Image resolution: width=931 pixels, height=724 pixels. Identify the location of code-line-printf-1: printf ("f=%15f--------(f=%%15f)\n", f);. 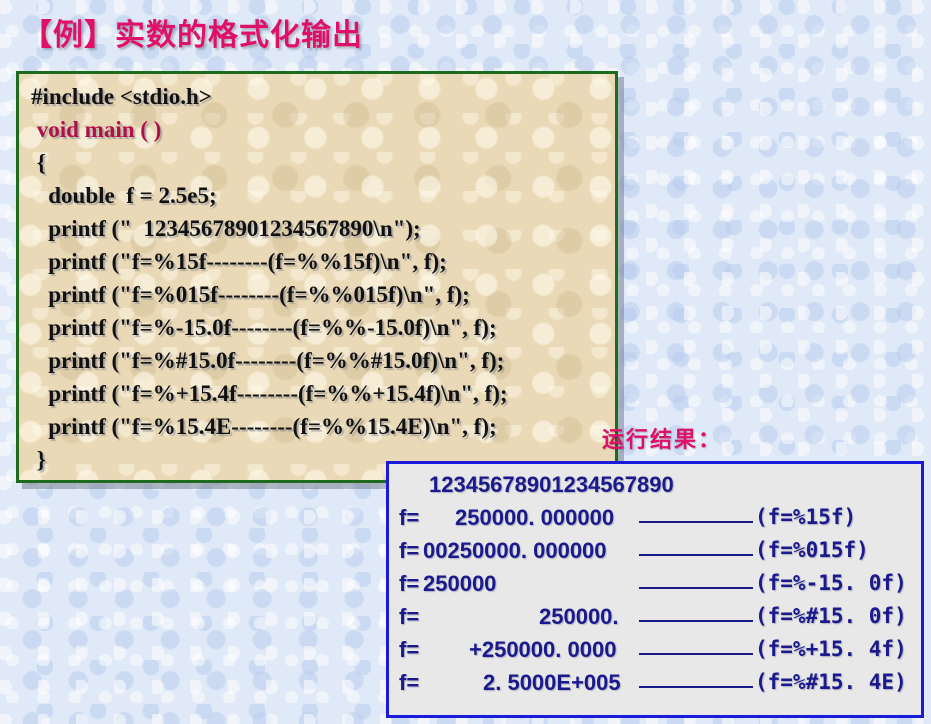
(239, 261).